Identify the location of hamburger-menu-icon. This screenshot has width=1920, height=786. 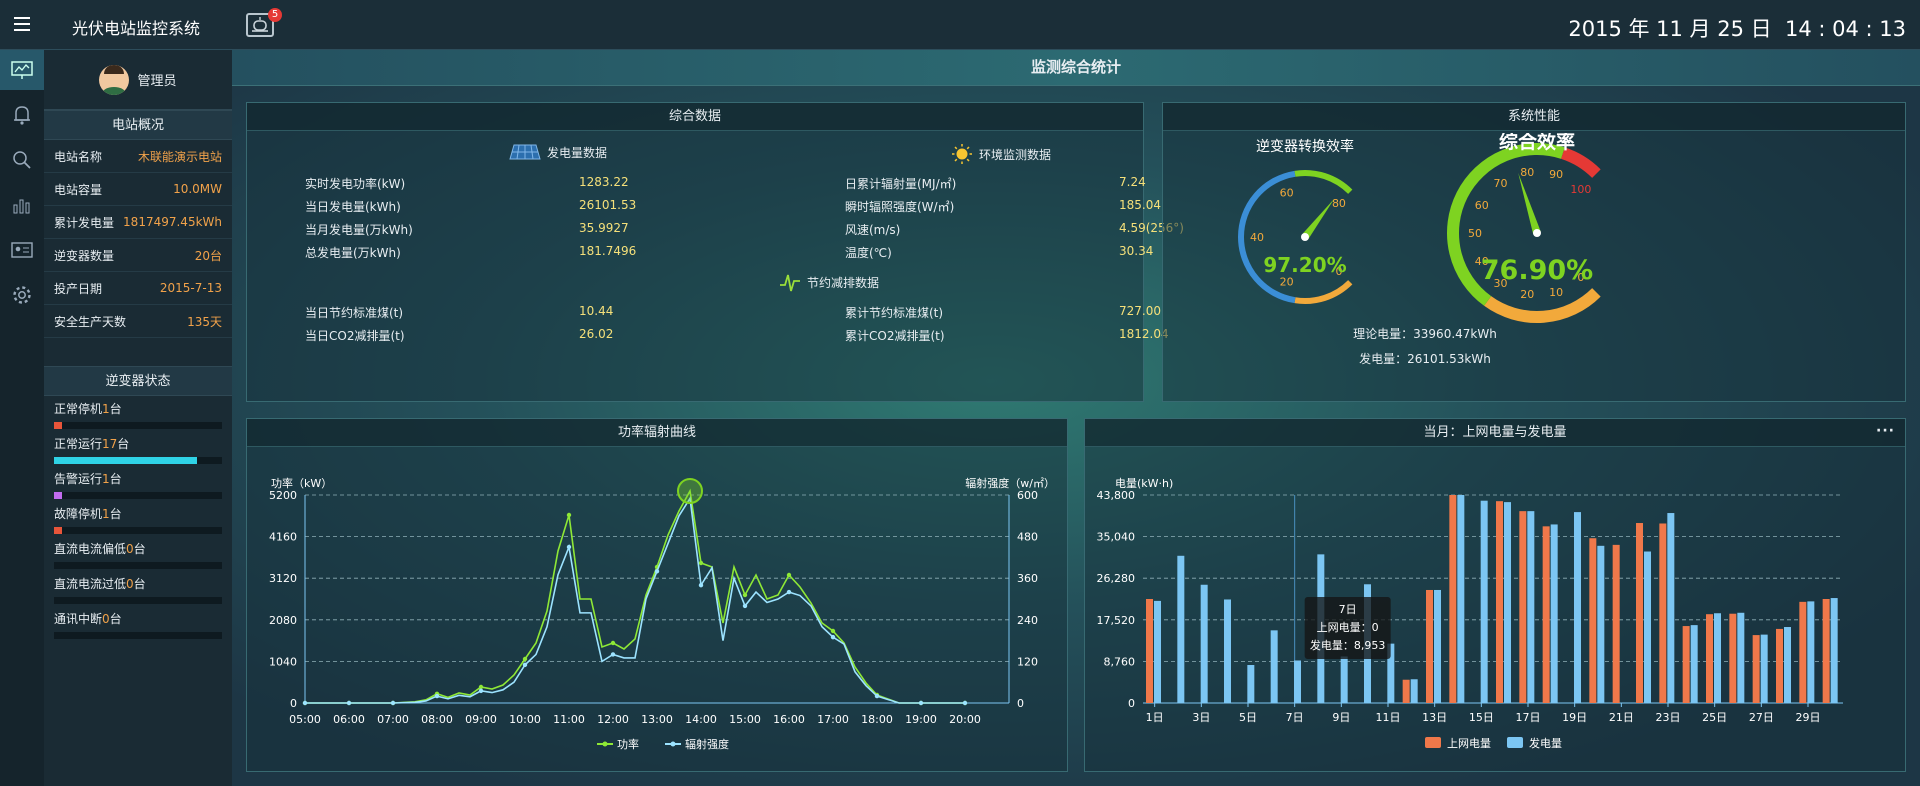
(22, 24).